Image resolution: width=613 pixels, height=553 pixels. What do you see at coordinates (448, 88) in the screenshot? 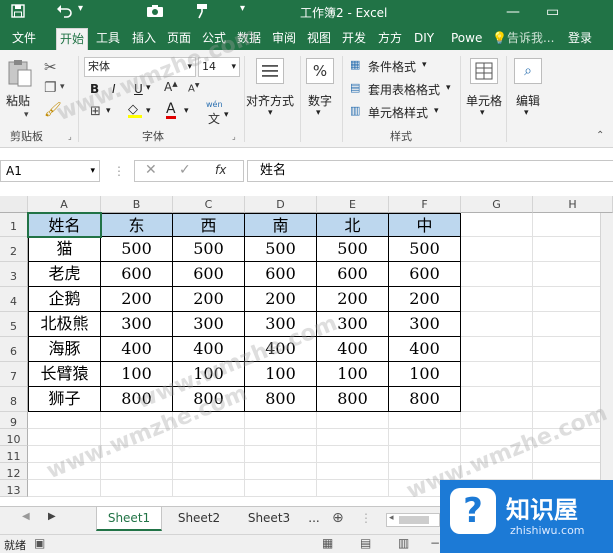
I see `format-table-dropdown-icon: ▾` at bounding box center [448, 88].